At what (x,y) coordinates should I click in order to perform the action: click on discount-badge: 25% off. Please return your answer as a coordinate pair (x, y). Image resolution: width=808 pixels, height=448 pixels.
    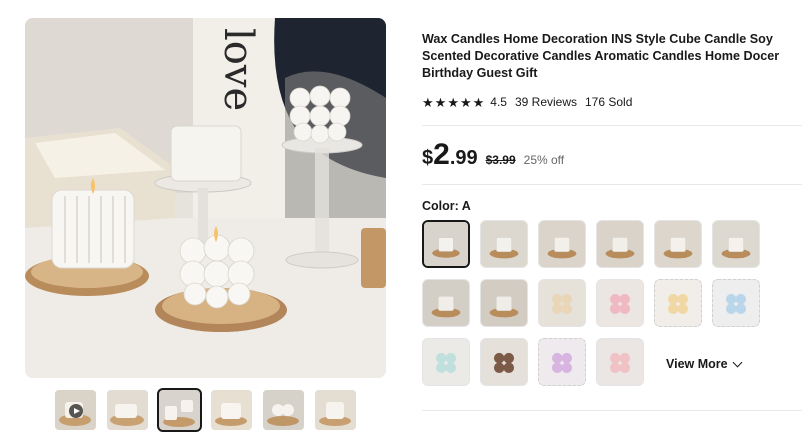
    Looking at the image, I should click on (544, 160).